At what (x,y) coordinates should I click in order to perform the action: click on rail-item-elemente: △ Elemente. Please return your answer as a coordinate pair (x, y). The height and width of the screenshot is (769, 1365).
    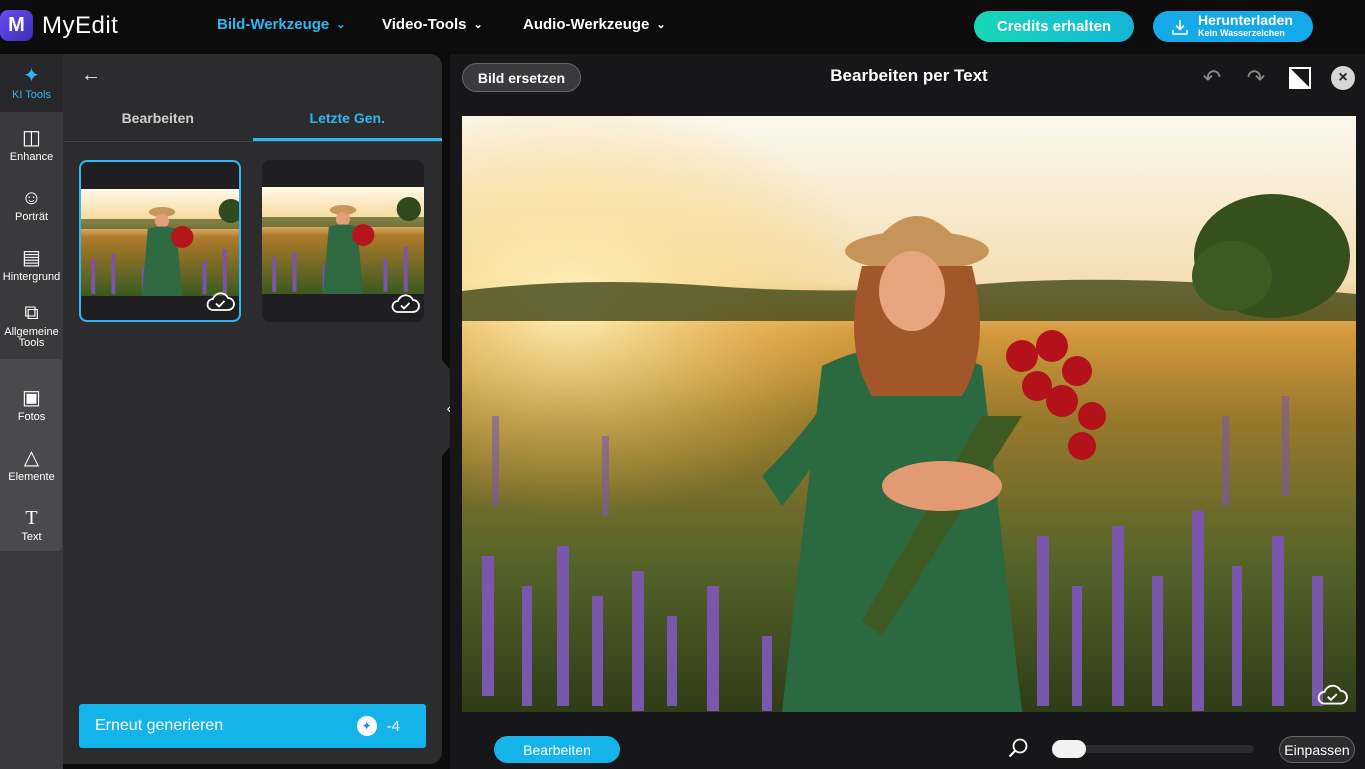
    Looking at the image, I should click on (31, 465).